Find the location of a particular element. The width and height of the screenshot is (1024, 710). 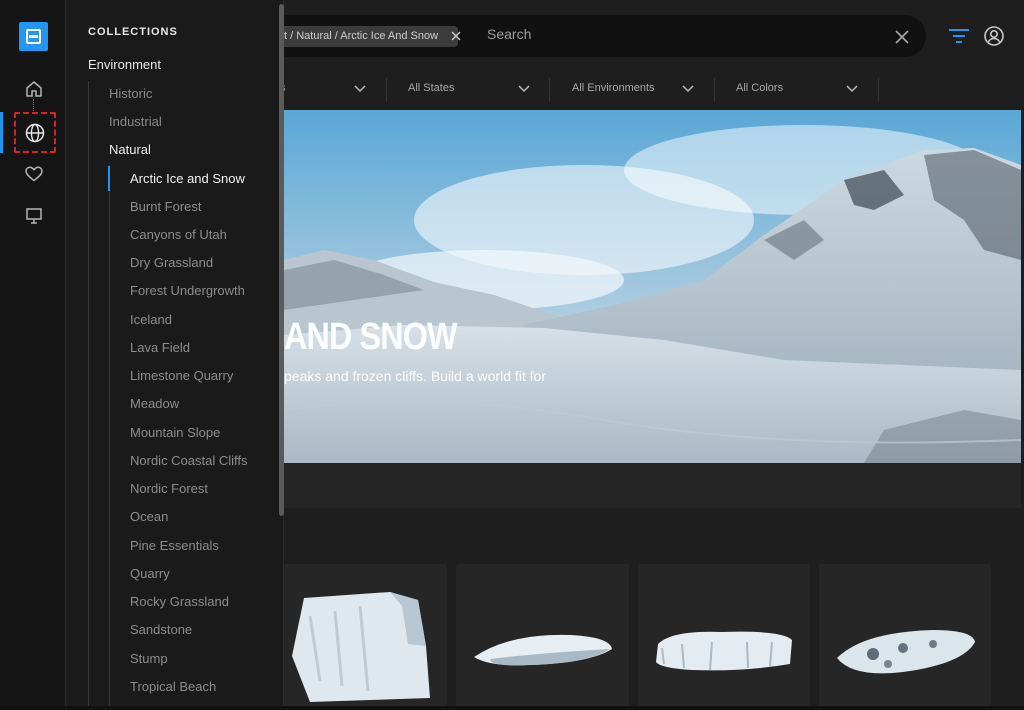

filter-colors-label: All Colors is located at coordinates (760, 88).